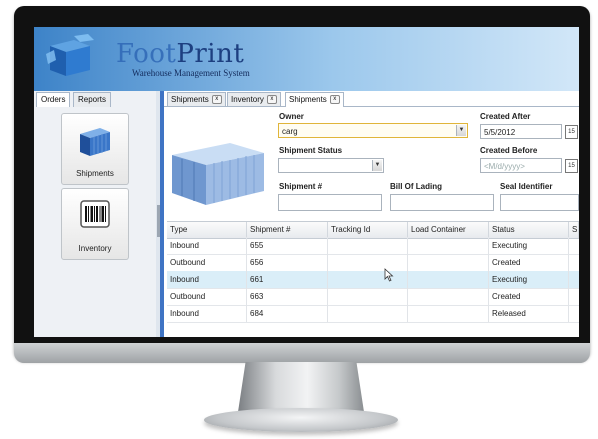 This screenshot has width=598, height=439. I want to click on cell-shipment-number: 684, so click(287, 313).